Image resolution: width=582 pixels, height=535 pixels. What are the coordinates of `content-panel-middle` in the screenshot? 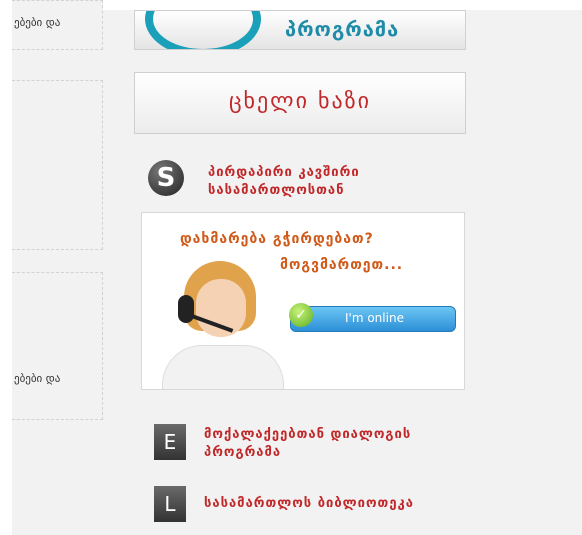 It's located at (57, 165).